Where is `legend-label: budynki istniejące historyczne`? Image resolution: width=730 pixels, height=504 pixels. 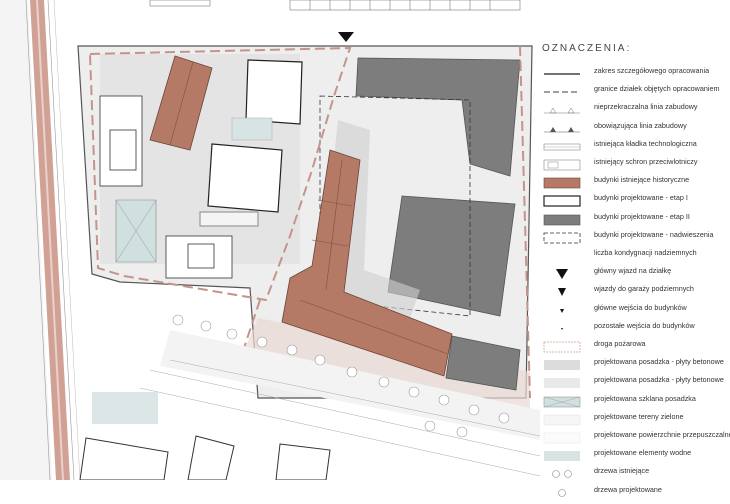 legend-label: budynki istniejące historyczne is located at coordinates (642, 180).